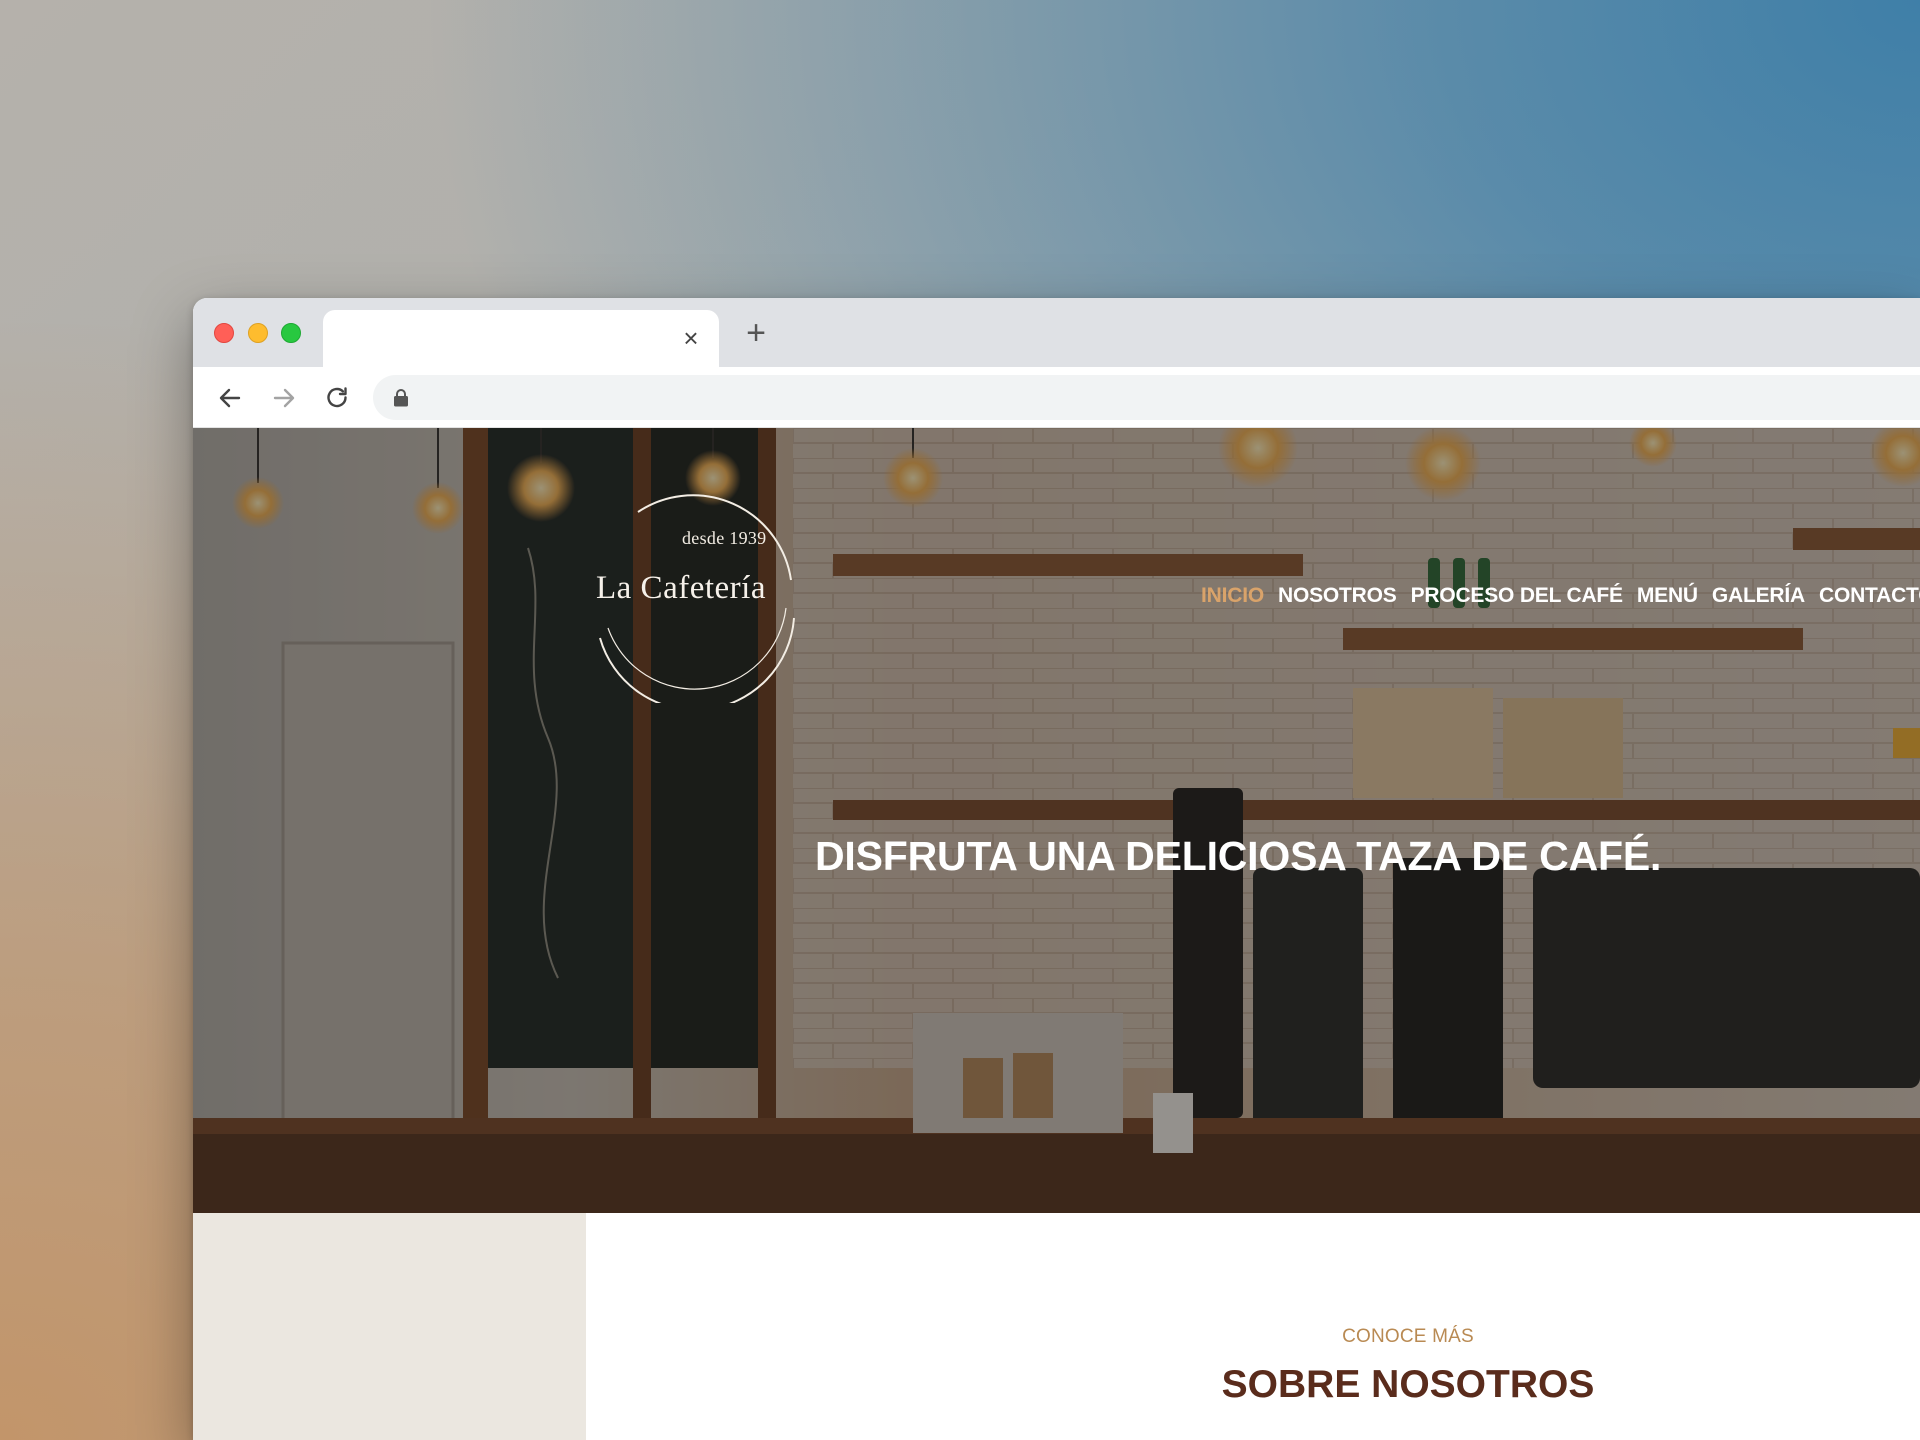  I want to click on close-window-button, so click(224, 333).